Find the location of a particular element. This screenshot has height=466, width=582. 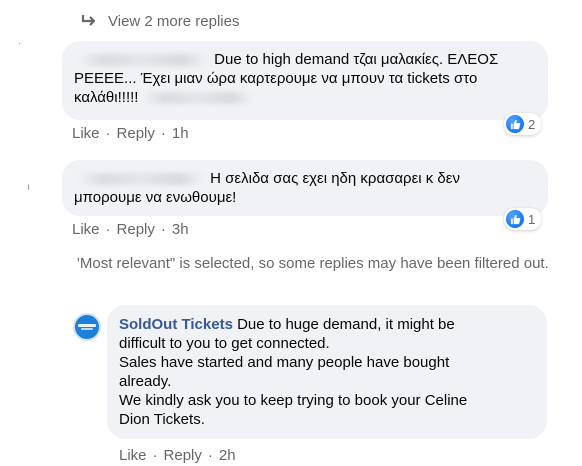

reply-arrow-icon is located at coordinates (88, 20).